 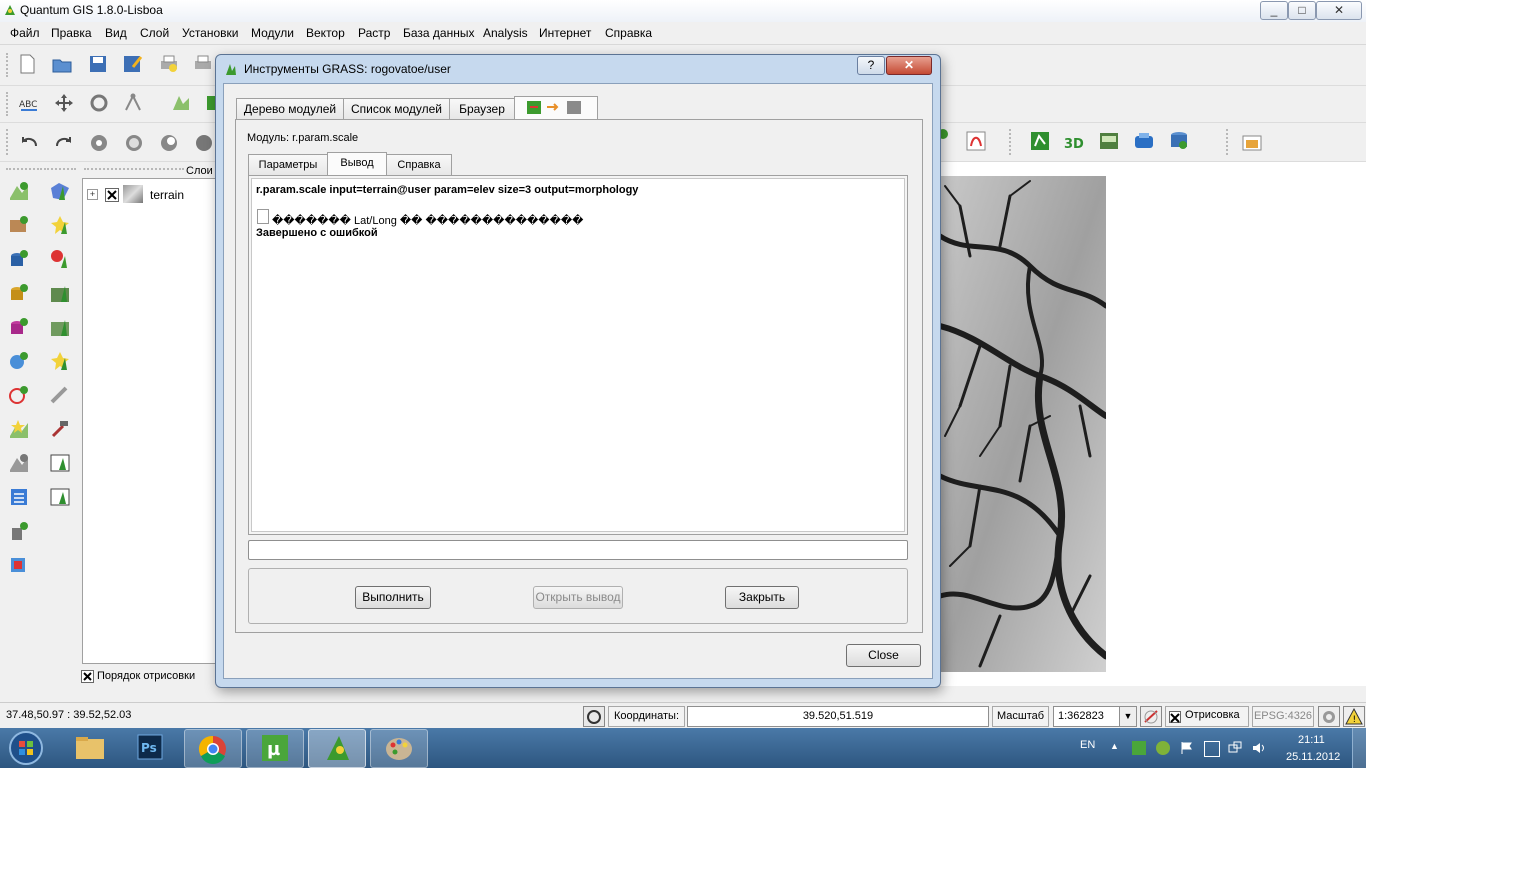 What do you see at coordinates (1144, 141) in the screenshot?
I see `grass-tools-icon` at bounding box center [1144, 141].